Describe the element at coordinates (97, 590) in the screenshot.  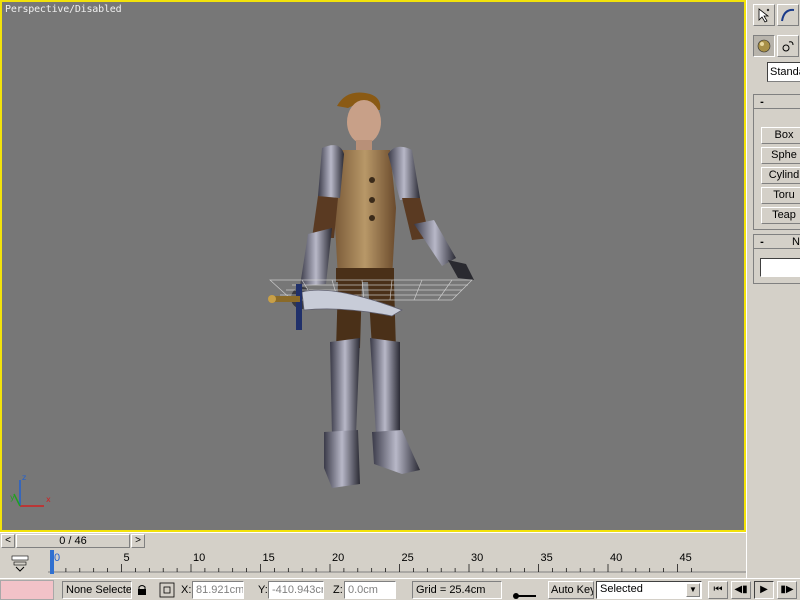
I see `selection-status: None Selecte` at that location.